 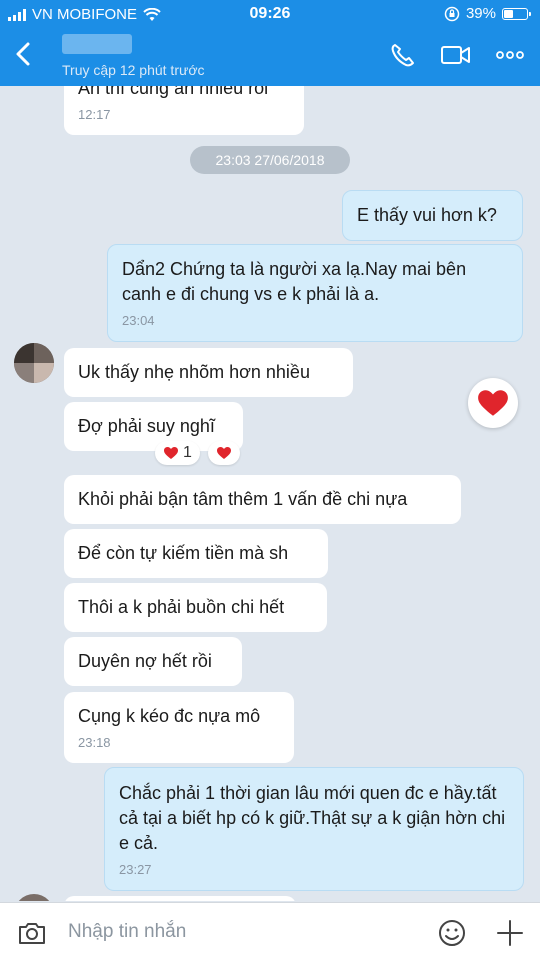 What do you see at coordinates (127, 932) in the screenshot?
I see `message-input: Nhập tin nhắn` at bounding box center [127, 932].